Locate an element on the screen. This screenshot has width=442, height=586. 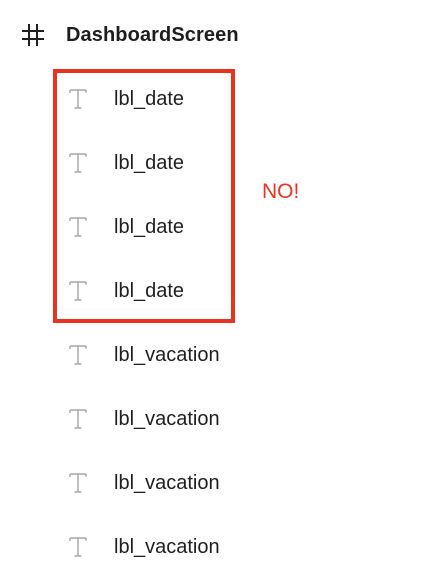
frame-title: DashboardScreen is located at coordinates (152, 34).